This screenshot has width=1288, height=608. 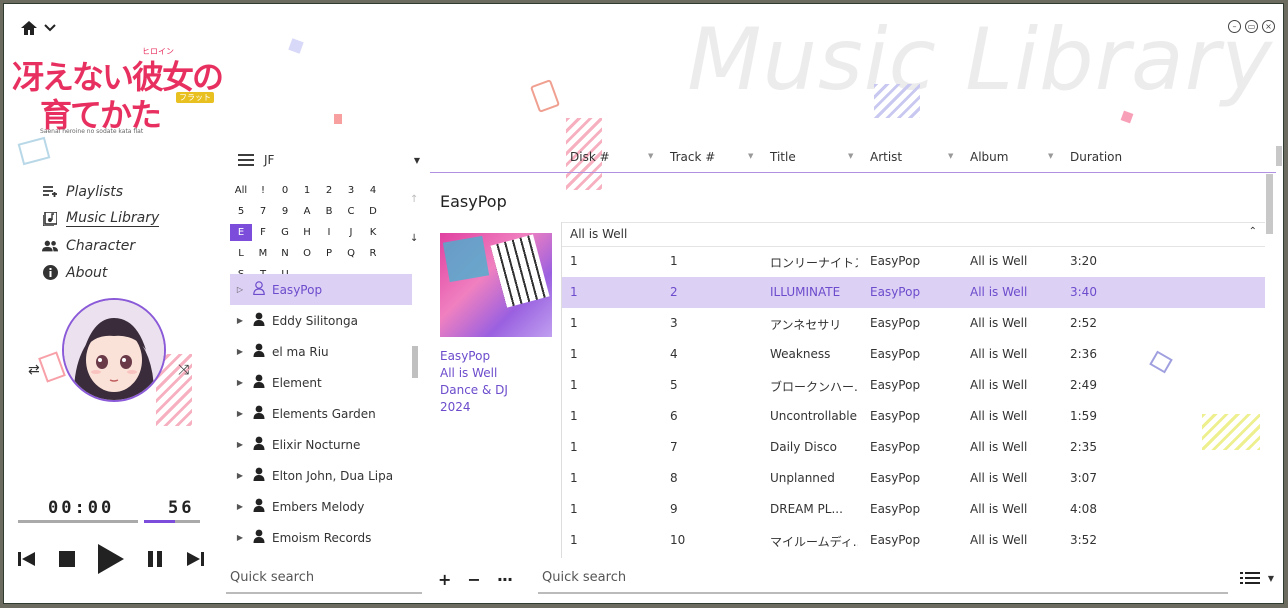 What do you see at coordinates (285, 211) in the screenshot?
I see `alphabet-letter: 9` at bounding box center [285, 211].